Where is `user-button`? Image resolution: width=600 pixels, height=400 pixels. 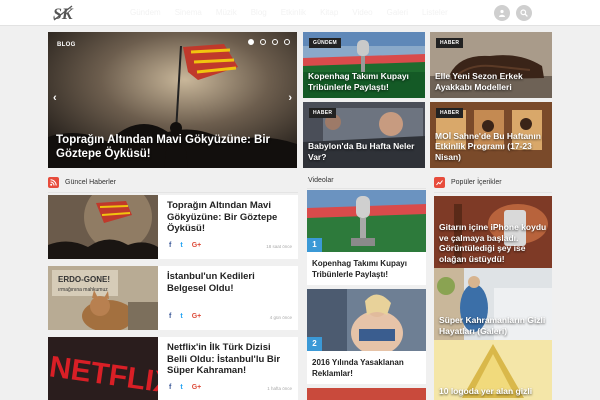 user-button is located at coordinates (502, 13).